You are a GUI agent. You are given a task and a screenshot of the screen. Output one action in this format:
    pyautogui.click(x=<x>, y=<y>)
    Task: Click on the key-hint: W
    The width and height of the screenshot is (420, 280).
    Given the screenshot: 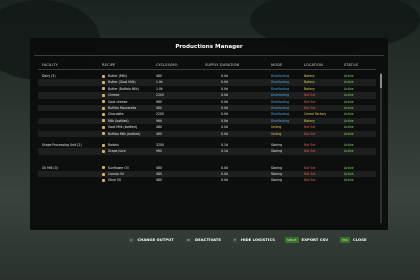 What is the action you would take?
    pyautogui.click(x=188, y=240)
    